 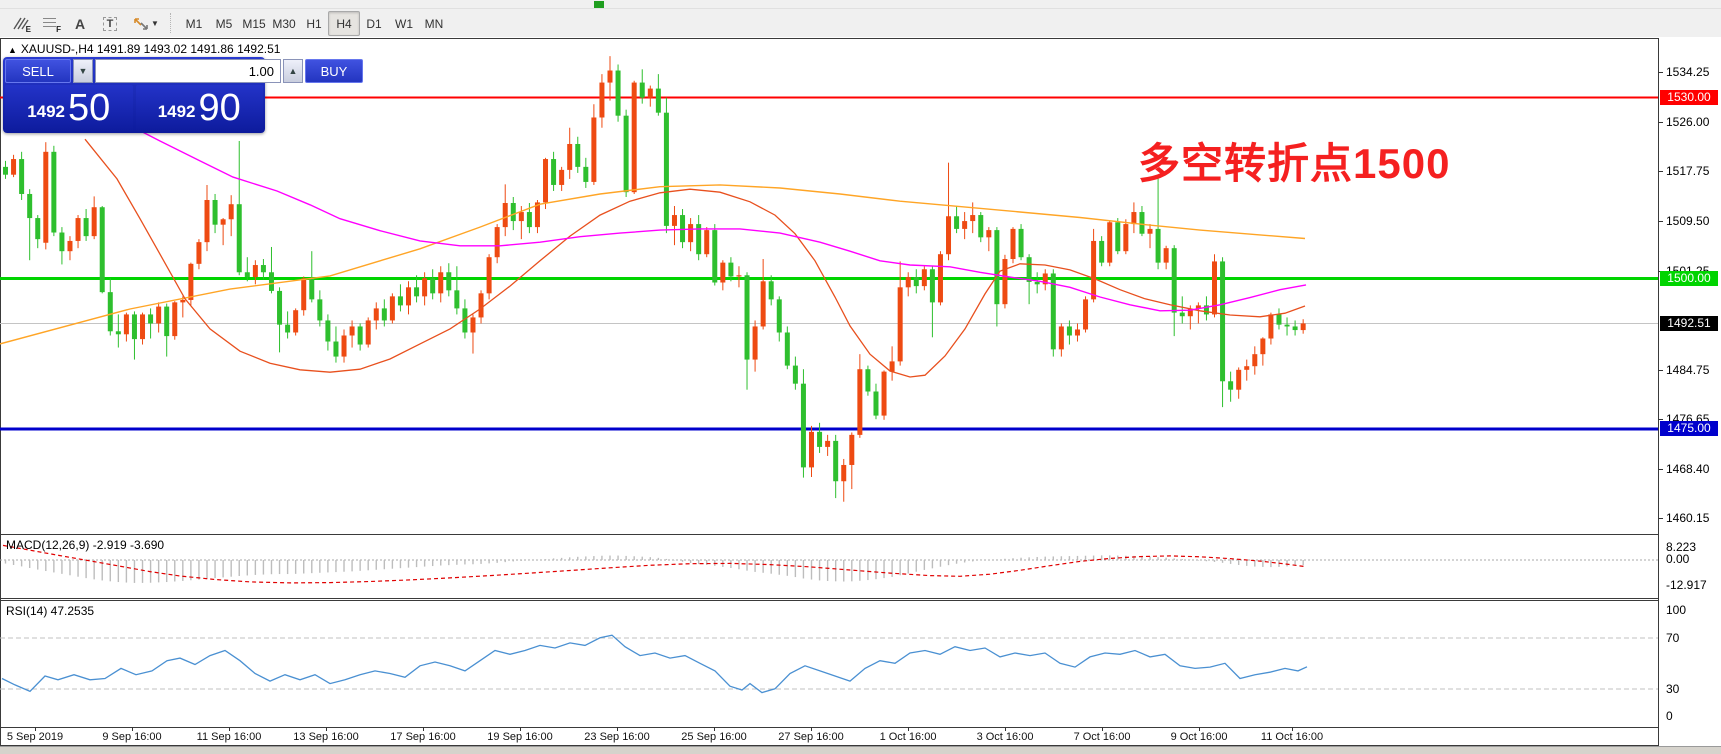 What do you see at coordinates (83, 71) in the screenshot?
I see `volume-decrease-button: ▼` at bounding box center [83, 71].